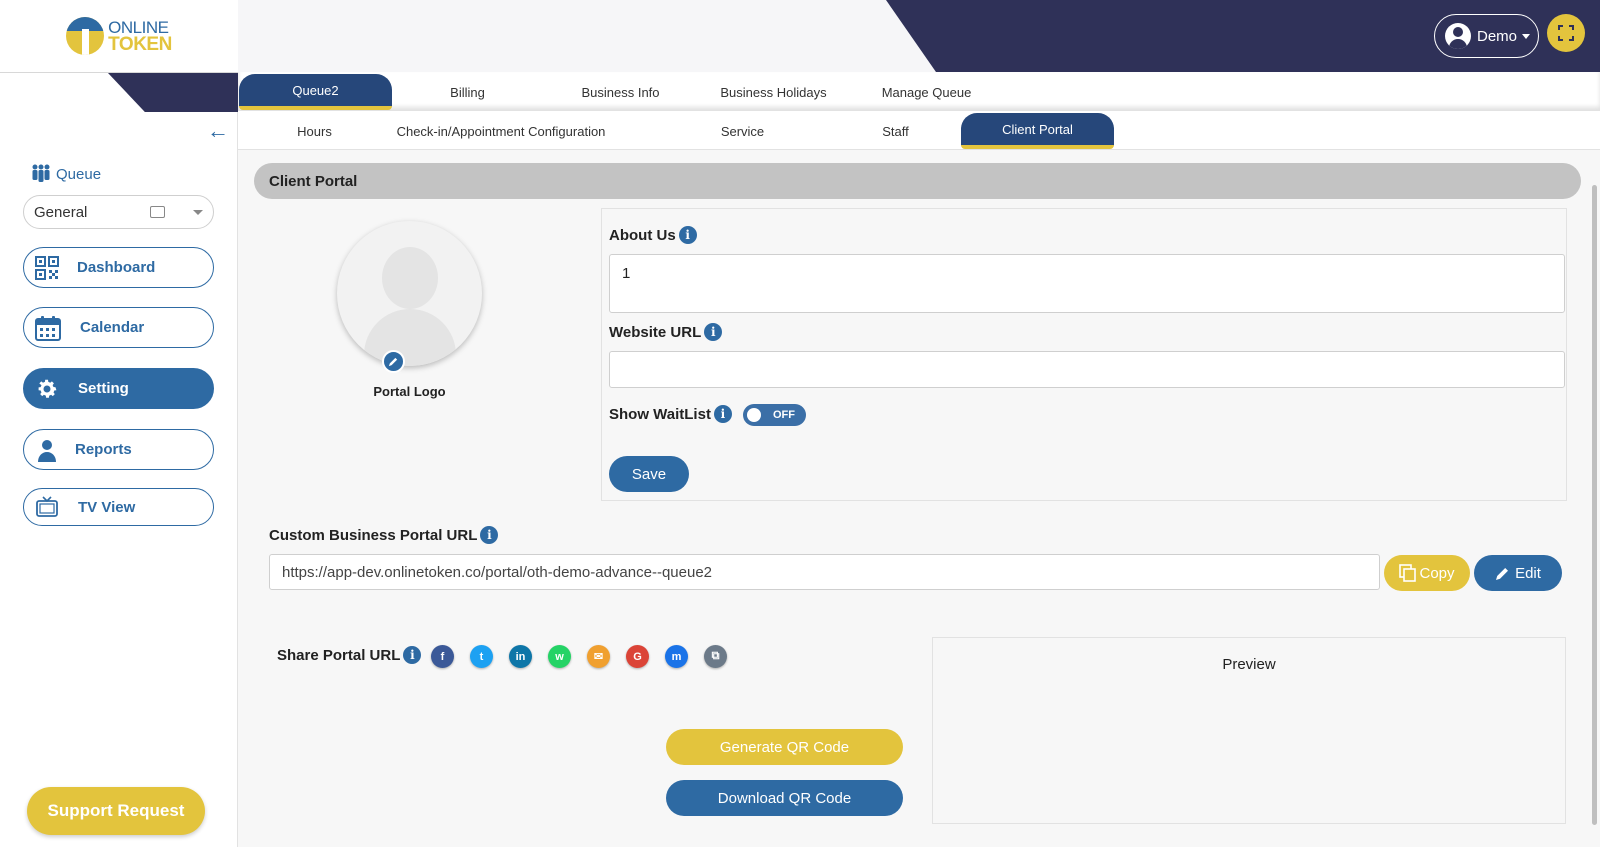 Image resolution: width=1600 pixels, height=847 pixels. Describe the element at coordinates (61, 212) in the screenshot. I see `queue-select-value: General` at that location.